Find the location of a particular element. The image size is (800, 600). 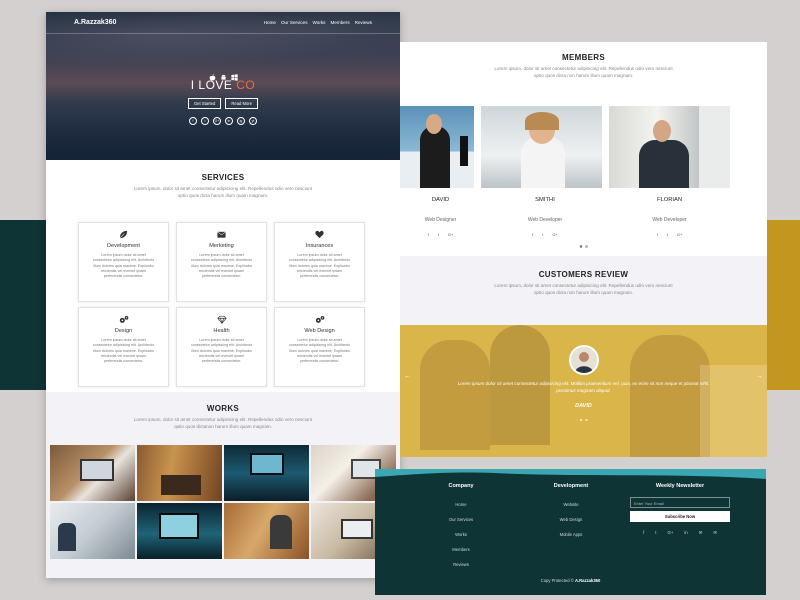

work-image-dark-monitor is located at coordinates (266, 472).